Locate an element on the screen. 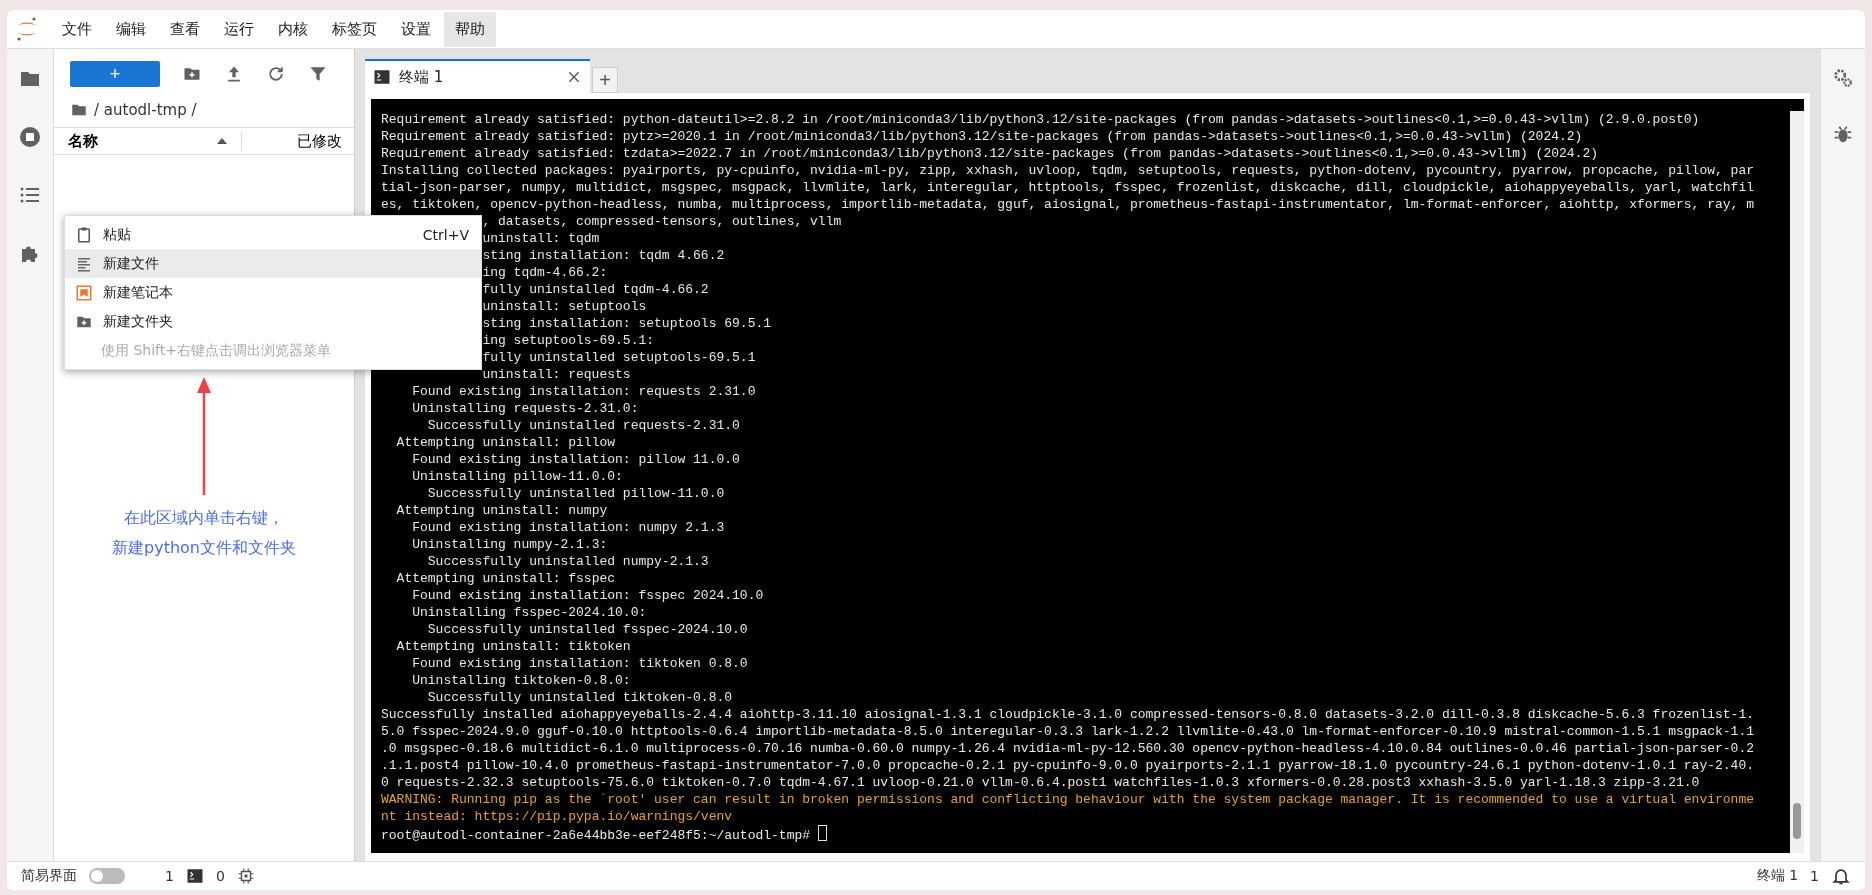  terminal-line: sting installation: setuptools 69.5.1 is located at coordinates (627, 323).